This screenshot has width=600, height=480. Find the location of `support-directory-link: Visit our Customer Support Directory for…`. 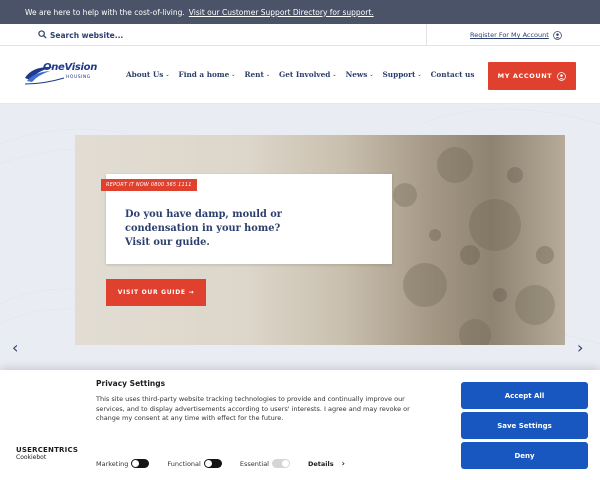

support-directory-link: Visit our Customer Support Directory for… is located at coordinates (281, 12).